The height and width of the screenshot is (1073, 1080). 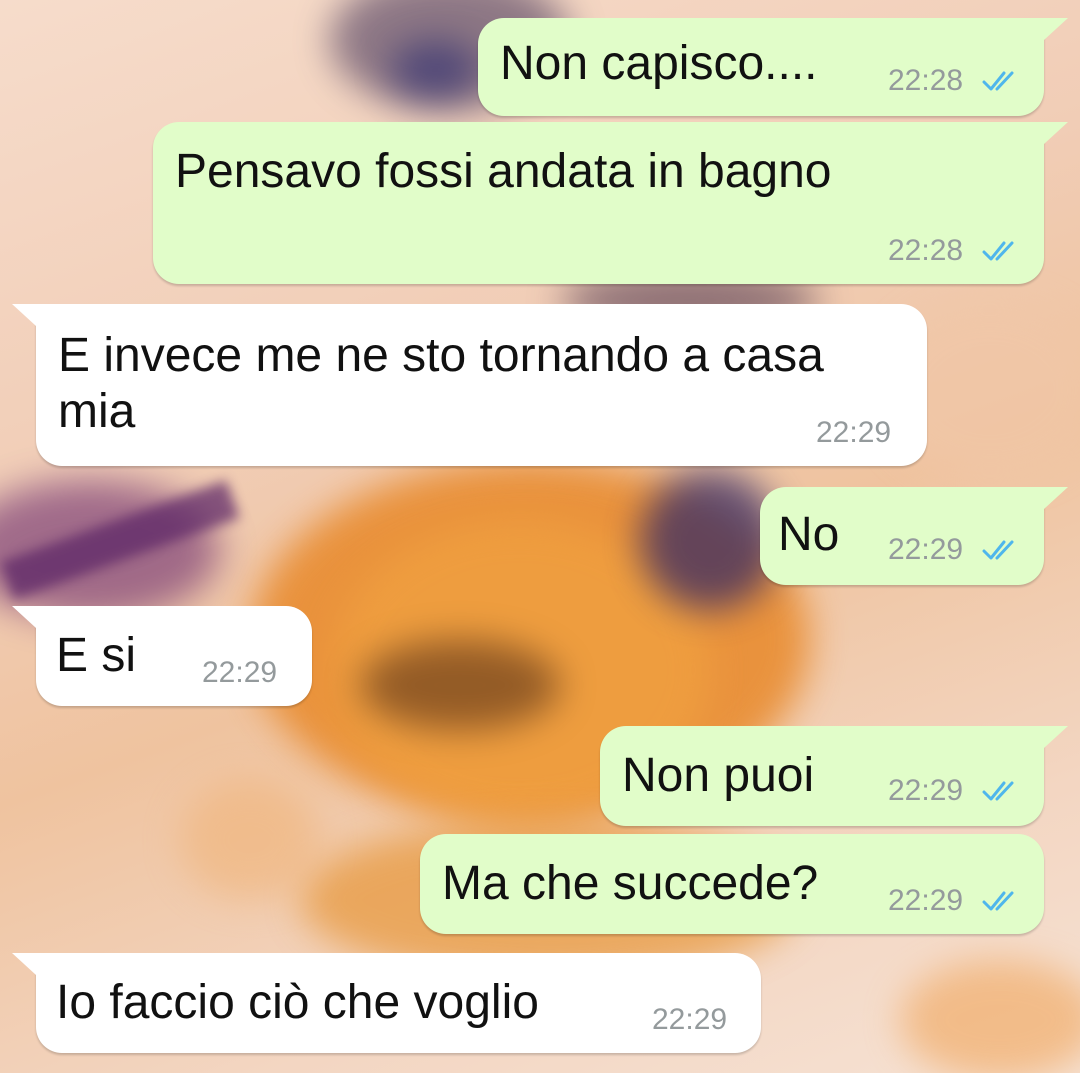 I want to click on outgoing-message-bubble: Non puoi 22:29, so click(x=822, y=776).